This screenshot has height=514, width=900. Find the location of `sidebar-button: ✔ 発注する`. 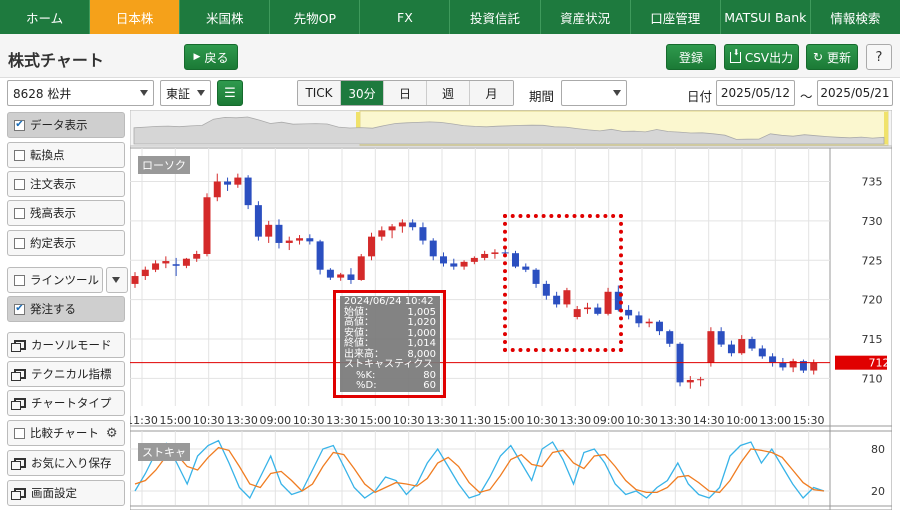

sidebar-button: ✔ 発注する is located at coordinates (66, 309).